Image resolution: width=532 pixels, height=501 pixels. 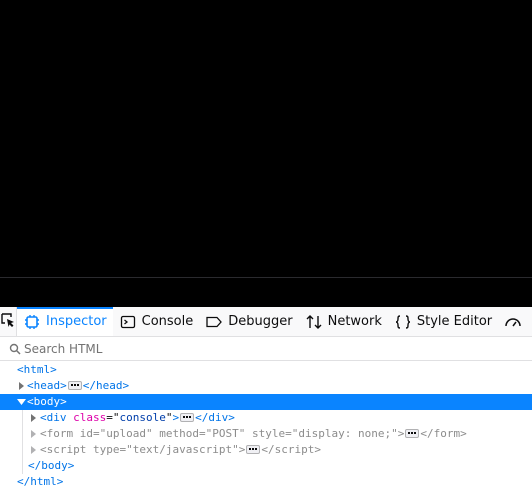 I want to click on element-picker-button, so click(x=8, y=321).